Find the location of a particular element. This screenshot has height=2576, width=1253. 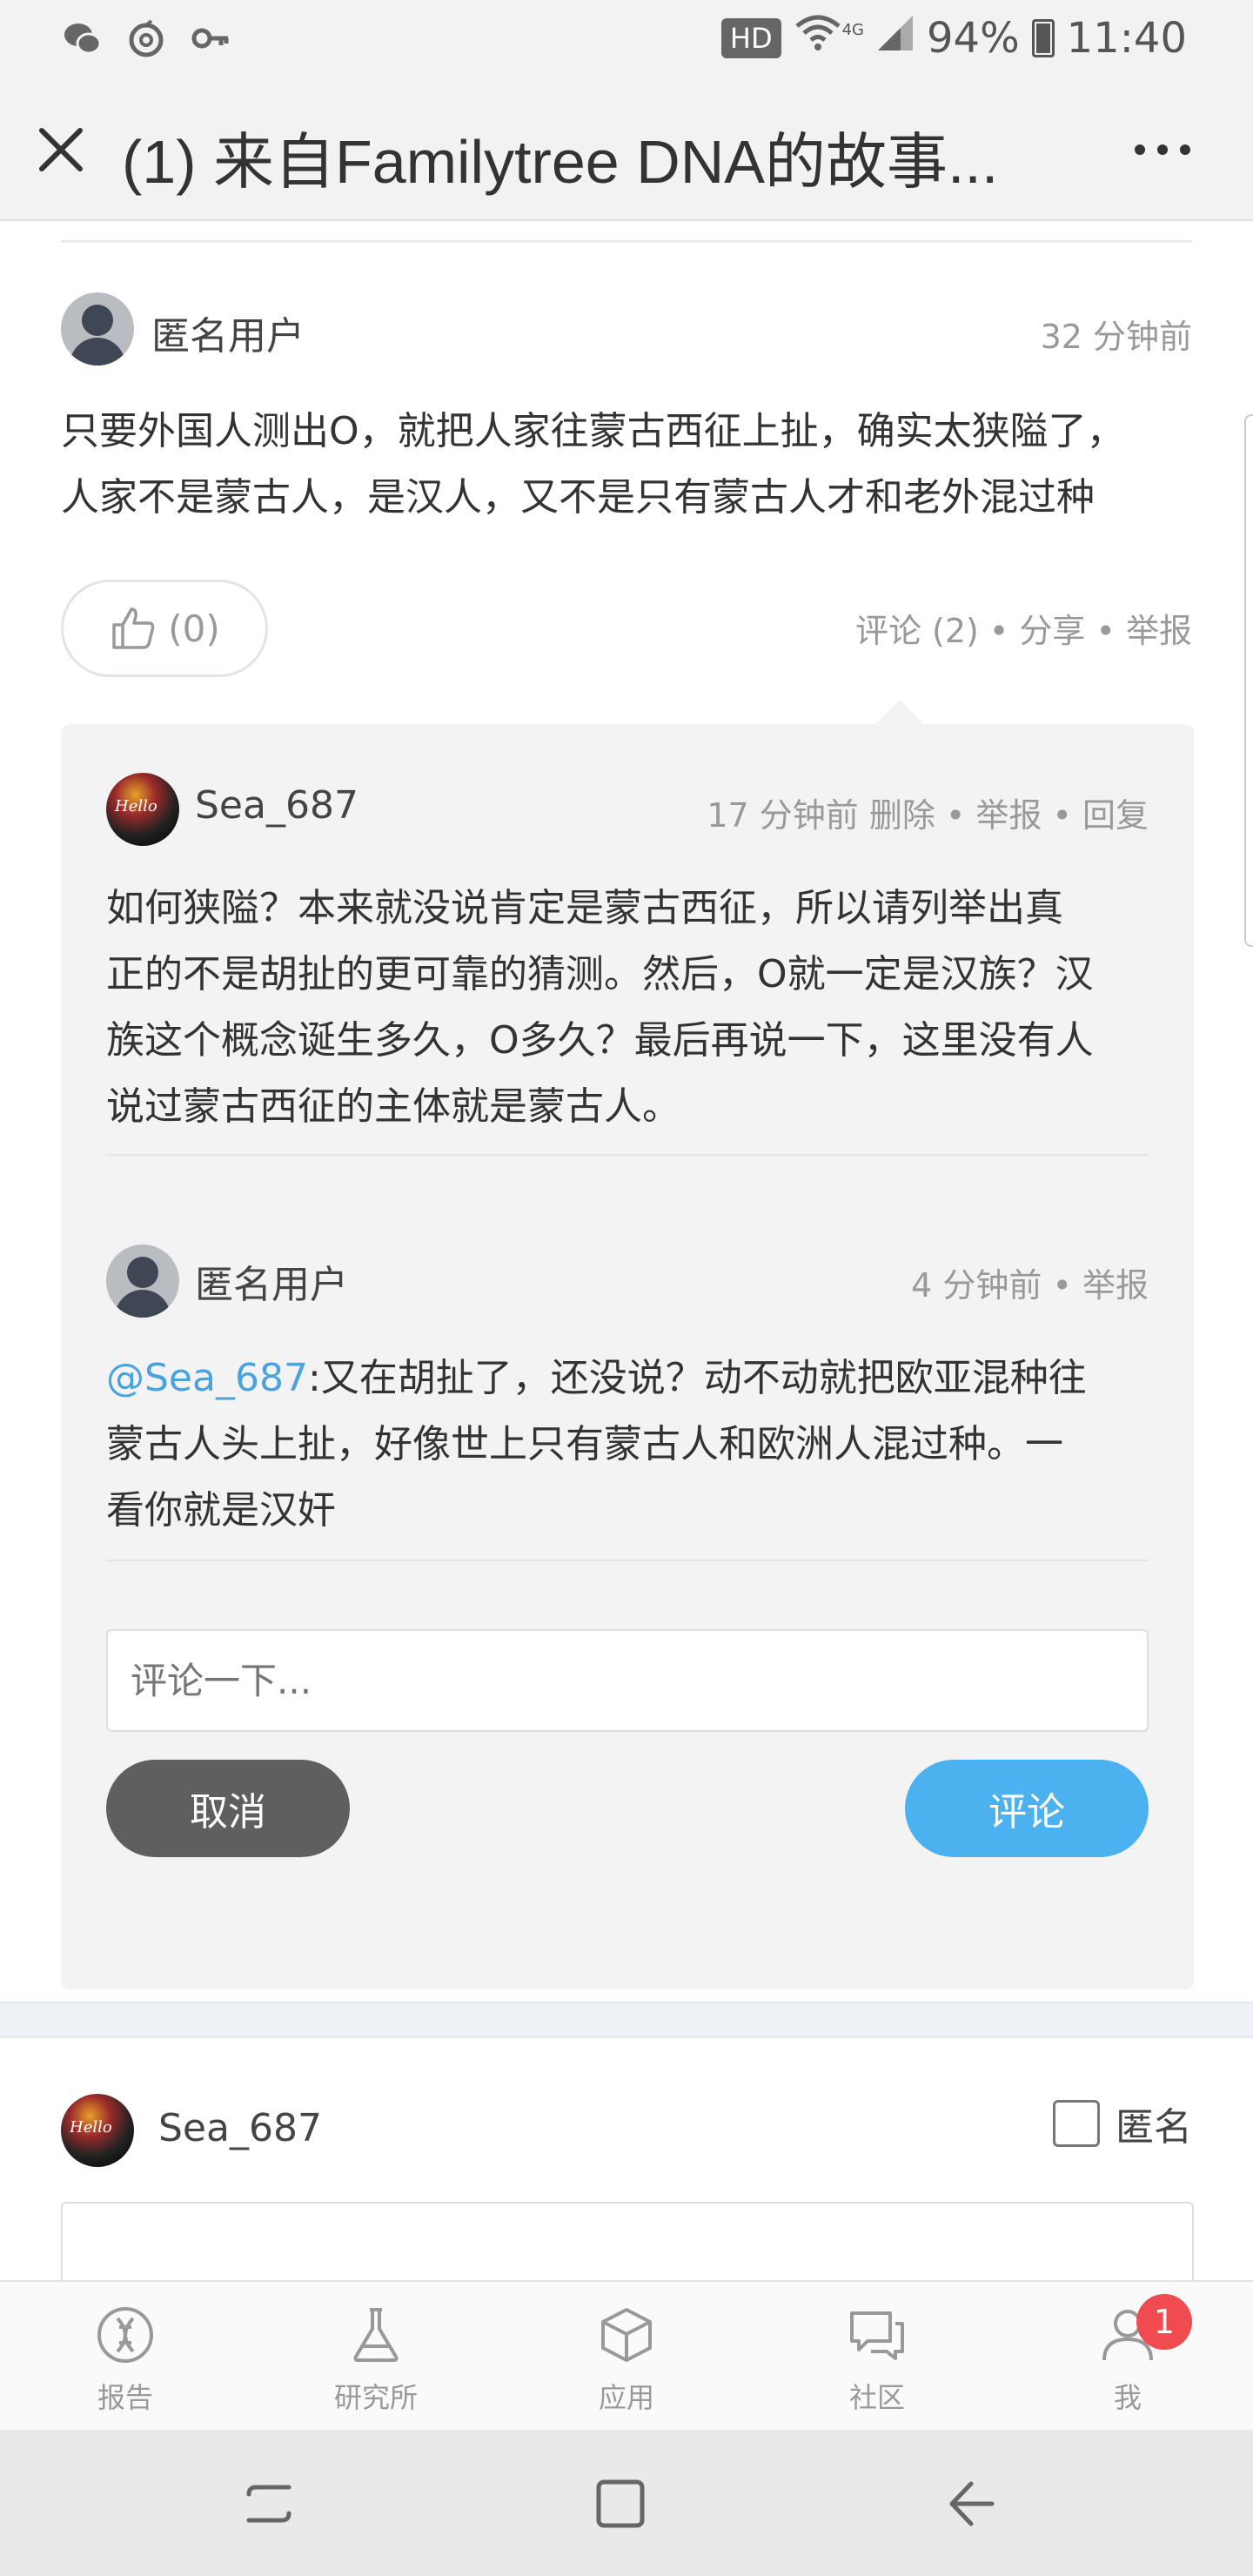

system-nav-bar is located at coordinates (626, 2503).